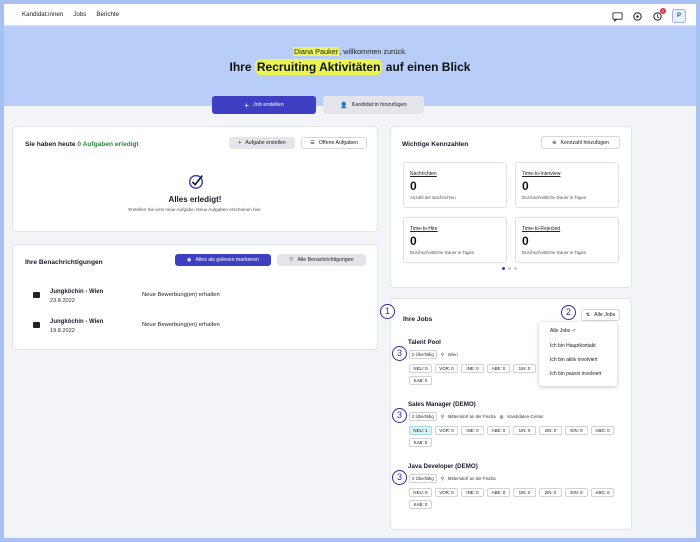 Image resolution: width=700 pixels, height=542 pixels. Describe the element at coordinates (525, 416) in the screenshot. I see `job-channel: Kandidaten-Center` at that location.